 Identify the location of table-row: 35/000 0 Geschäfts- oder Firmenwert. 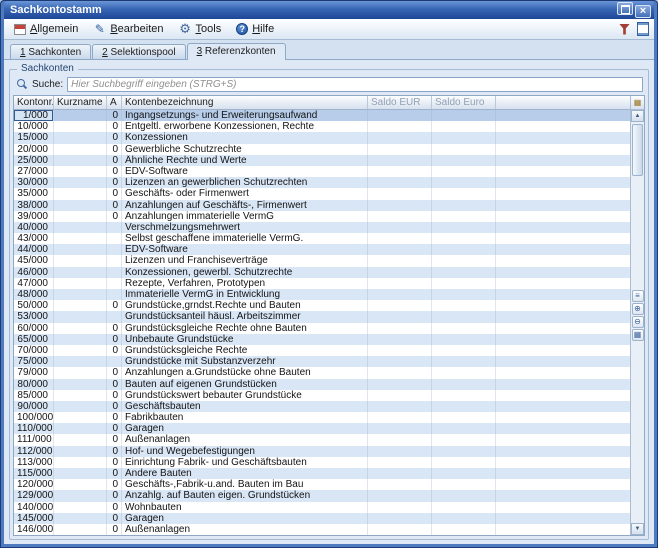
(322, 194).